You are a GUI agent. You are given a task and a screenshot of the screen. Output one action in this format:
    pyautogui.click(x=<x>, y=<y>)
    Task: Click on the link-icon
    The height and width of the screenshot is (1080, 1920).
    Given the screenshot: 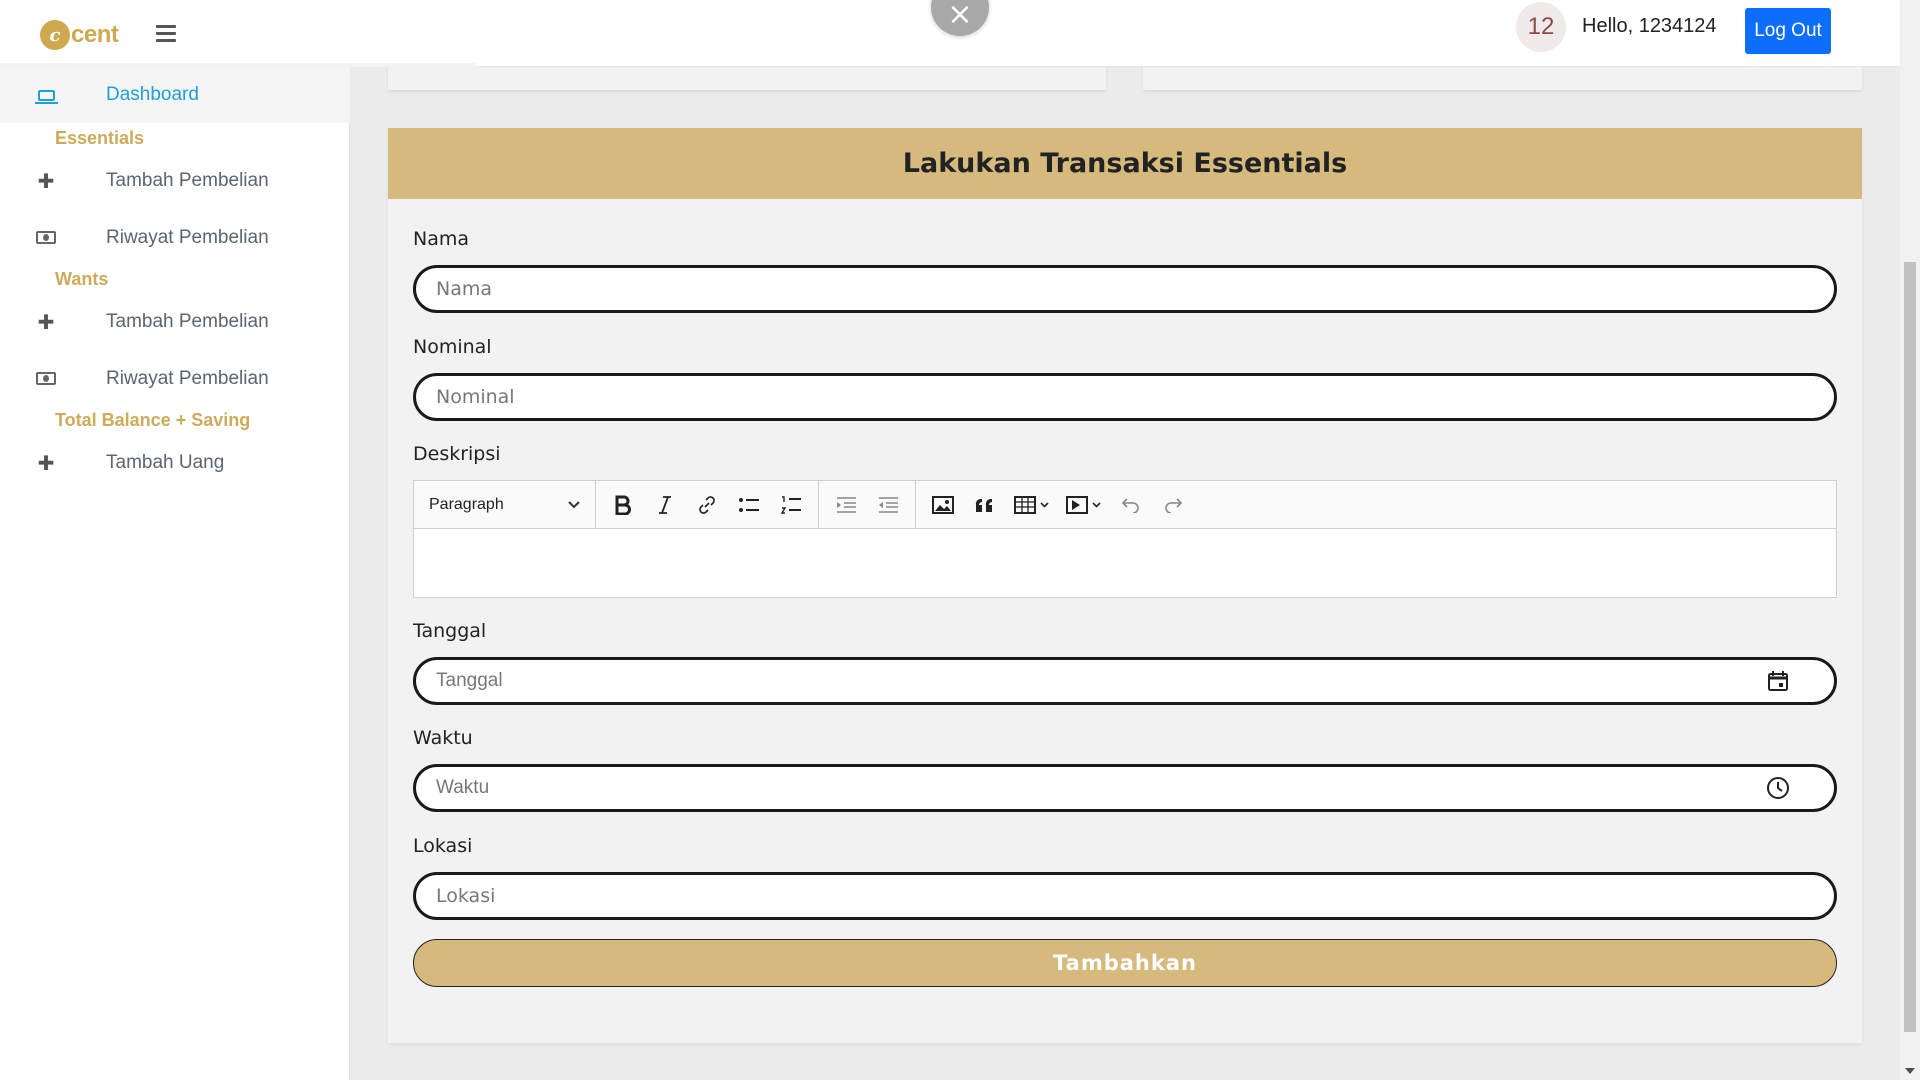 What is the action you would take?
    pyautogui.click(x=707, y=505)
    